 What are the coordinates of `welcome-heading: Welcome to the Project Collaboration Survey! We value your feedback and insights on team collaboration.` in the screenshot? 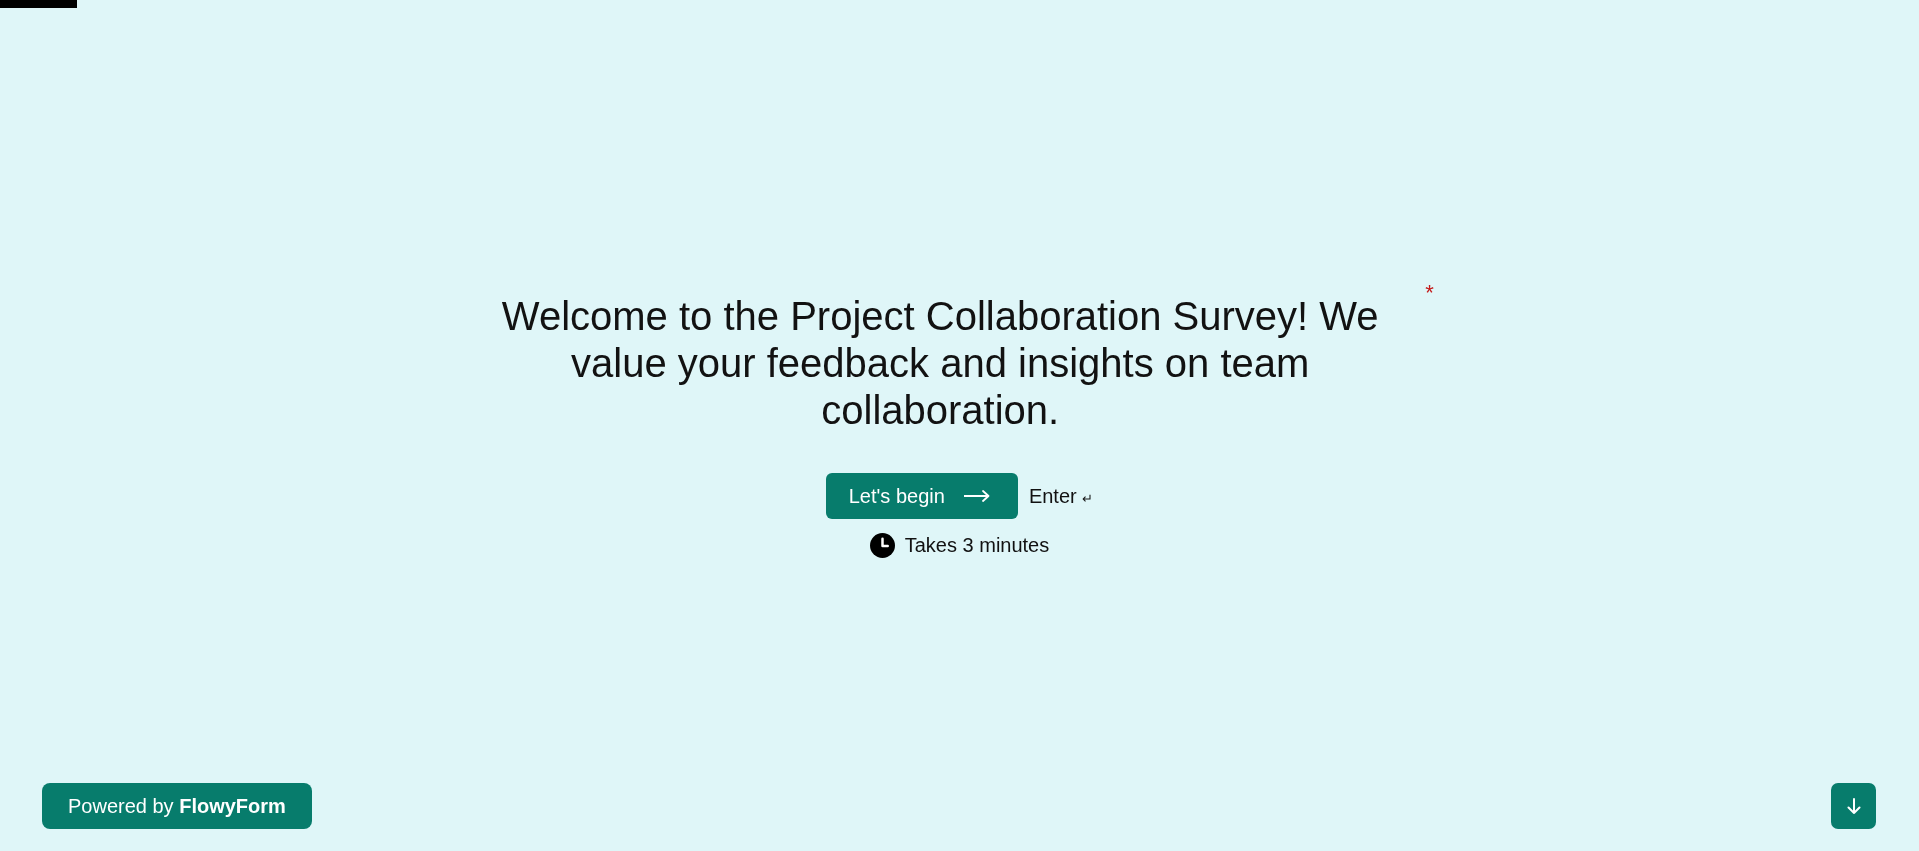 It's located at (940, 363).